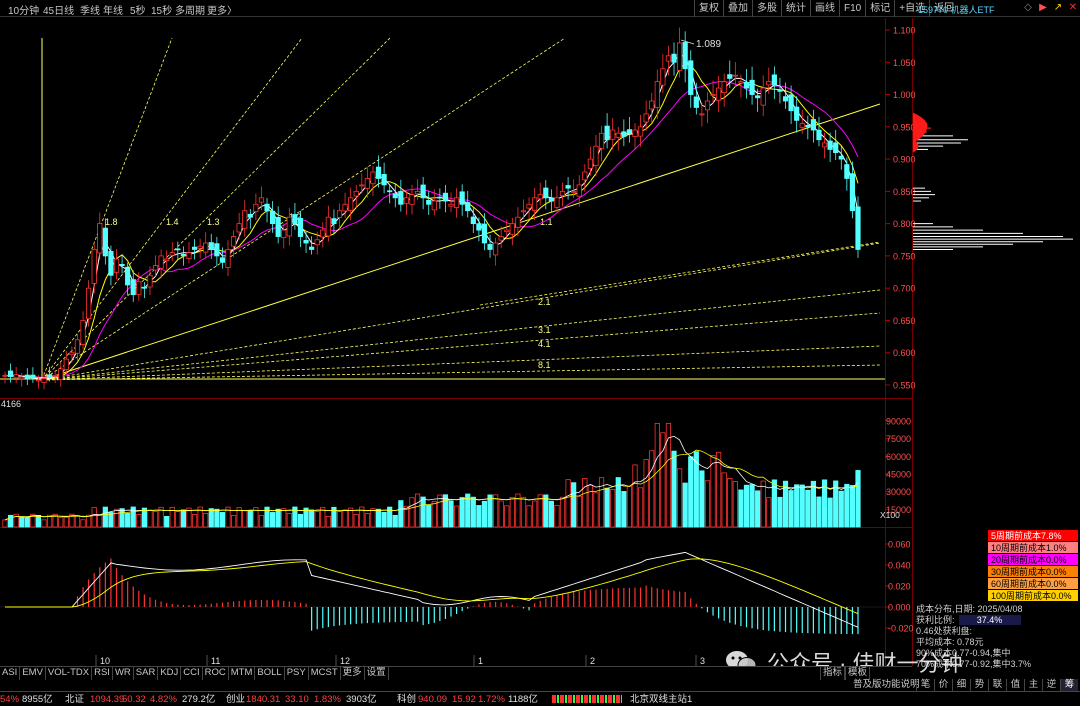 The image size is (1080, 706). What do you see at coordinates (325, 673) in the screenshot?
I see `indicator-tab: MCST` at bounding box center [325, 673].